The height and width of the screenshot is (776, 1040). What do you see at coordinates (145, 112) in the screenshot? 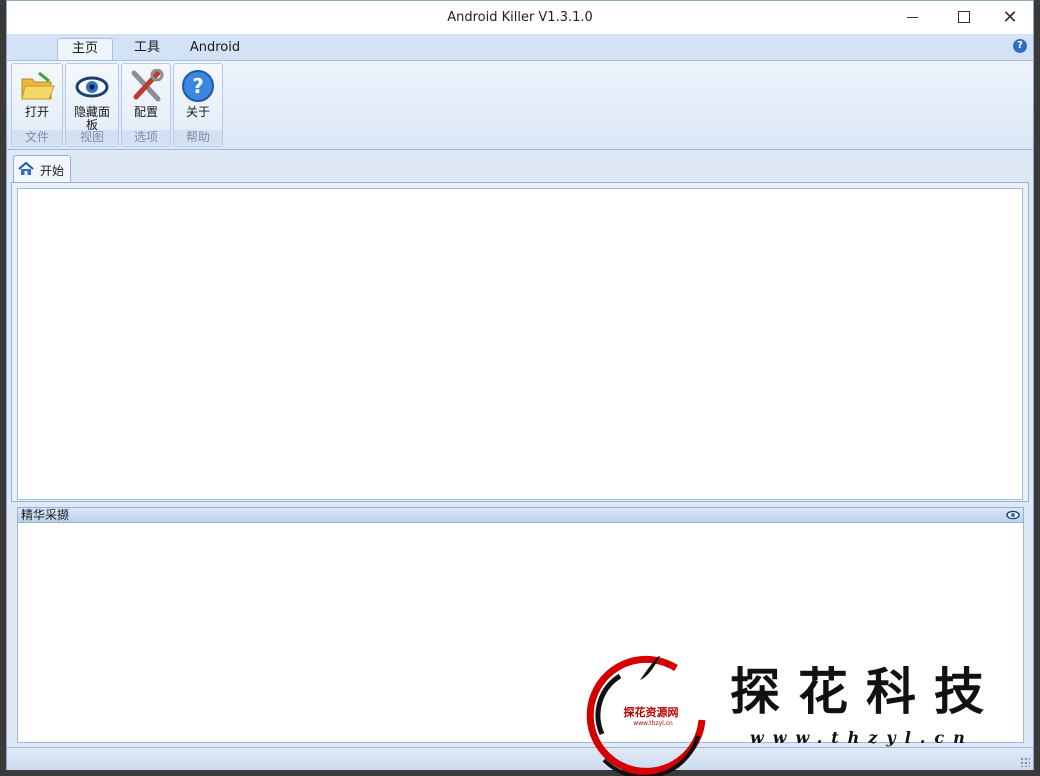
I see `config-label: 配置` at bounding box center [145, 112].